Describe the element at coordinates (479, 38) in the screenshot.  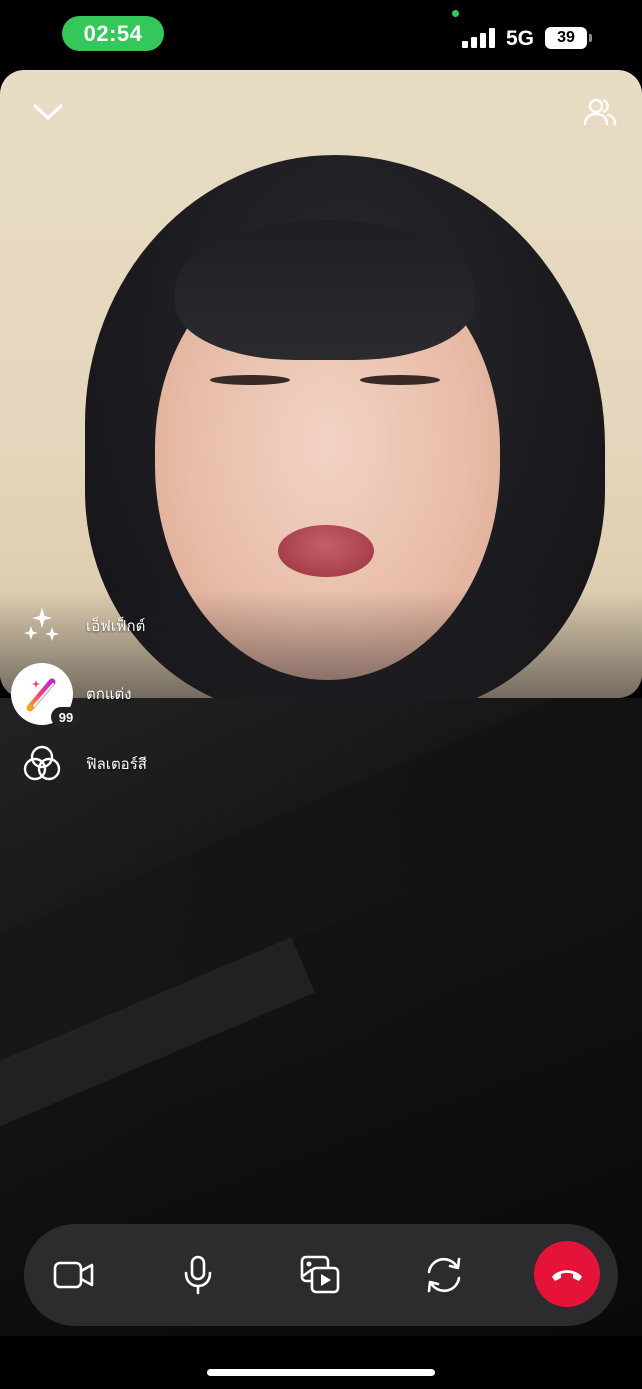
I see `cellular-signal-icon` at that location.